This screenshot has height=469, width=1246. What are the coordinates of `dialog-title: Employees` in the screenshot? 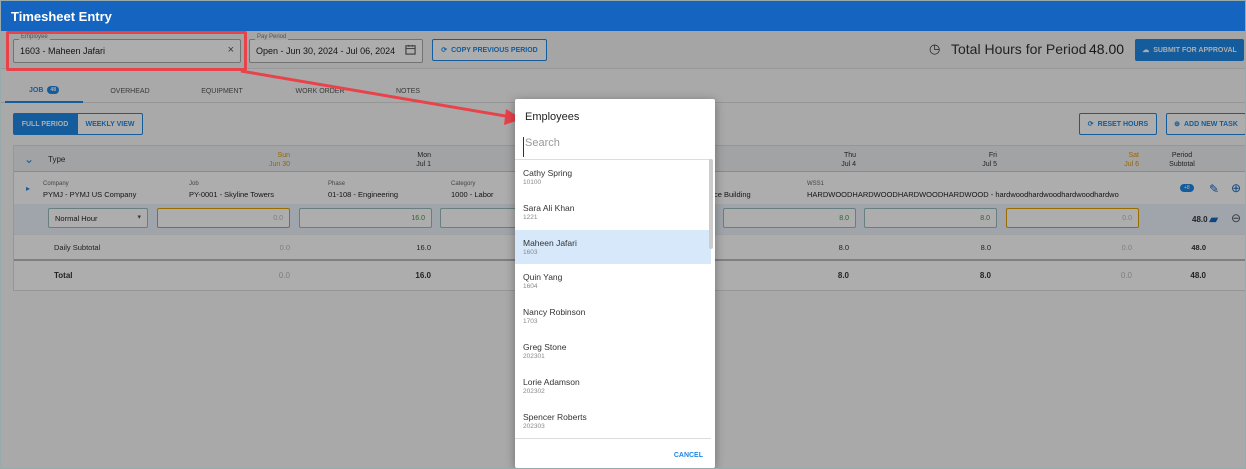 It's located at (552, 117).